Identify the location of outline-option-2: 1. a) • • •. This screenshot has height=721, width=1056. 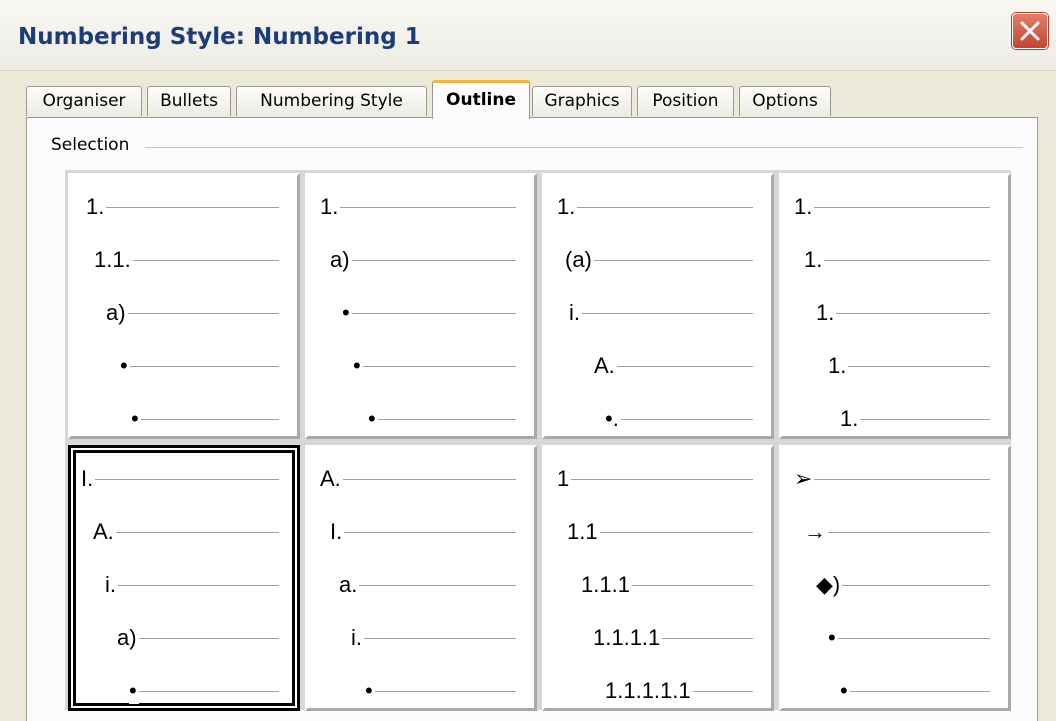
(421, 306).